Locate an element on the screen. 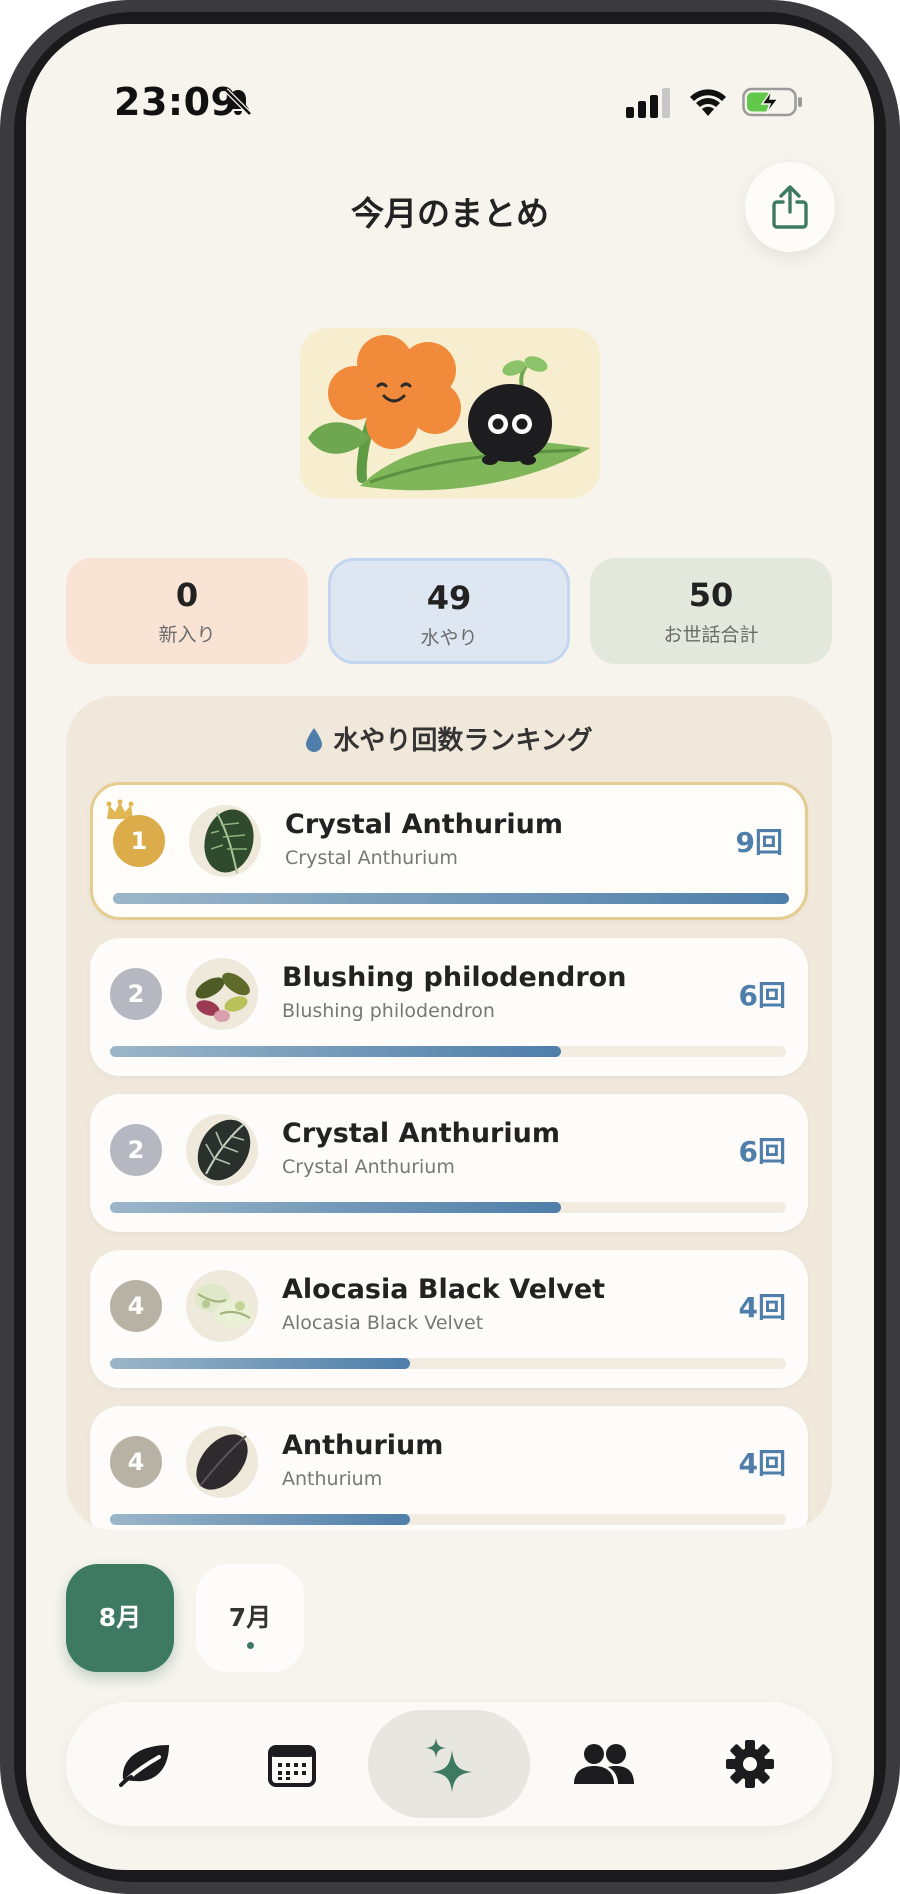  month-tab-july: 7月 is located at coordinates (250, 1618).